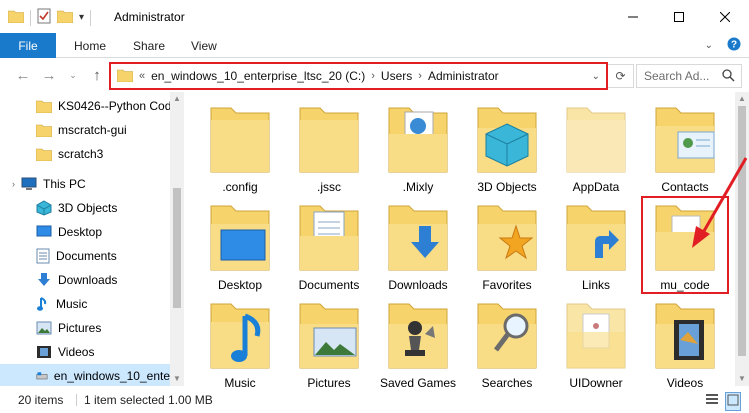  I want to click on item-label: Documents, so click(329, 285).